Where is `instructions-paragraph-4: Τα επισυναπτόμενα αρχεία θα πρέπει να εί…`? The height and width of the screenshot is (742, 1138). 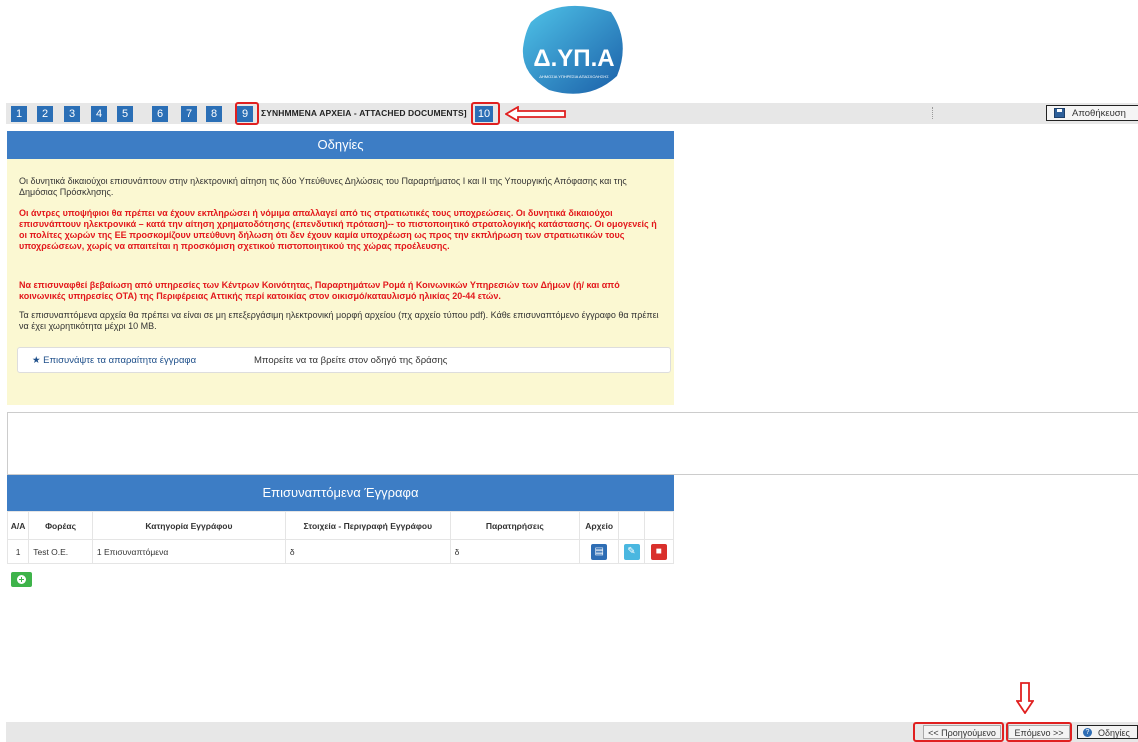
instructions-paragraph-4: Τα επισυναπτόμενα αρχεία θα πρέπει να εί… is located at coordinates (339, 320).